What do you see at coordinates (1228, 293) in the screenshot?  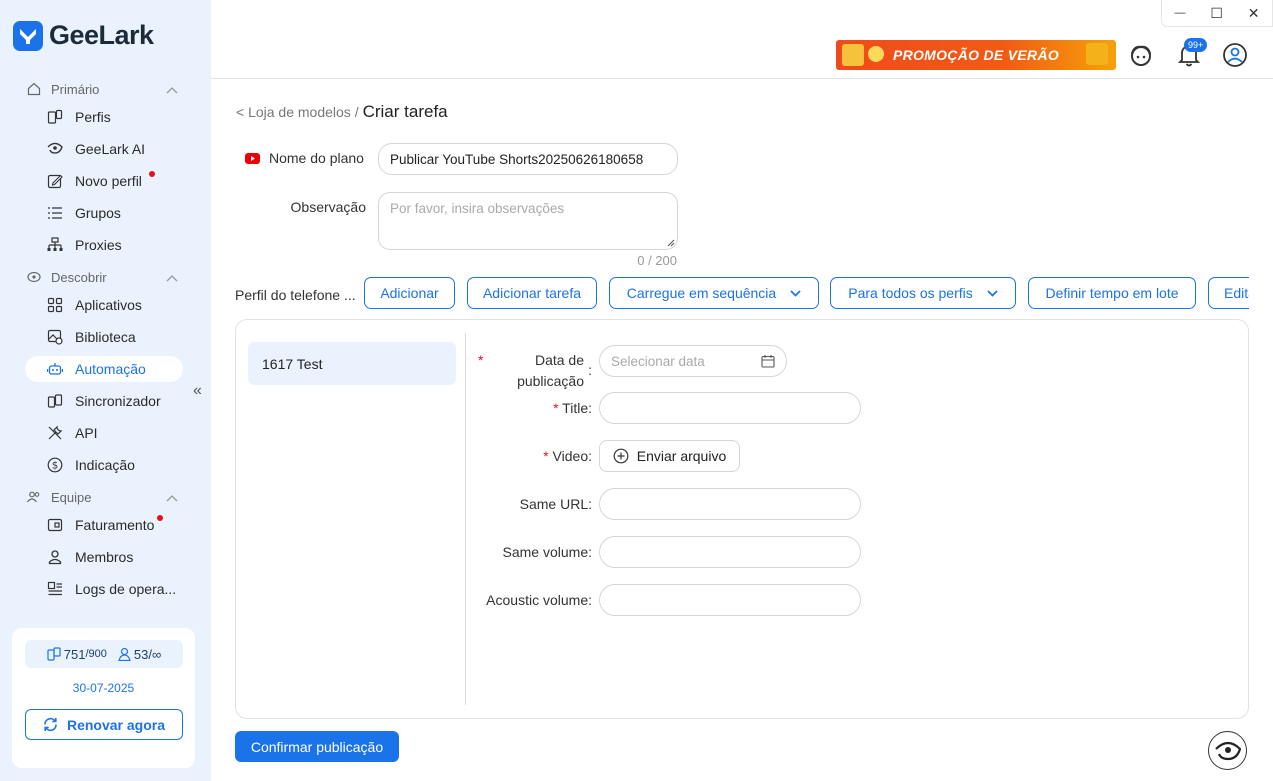 I see `edit-button: Edita` at bounding box center [1228, 293].